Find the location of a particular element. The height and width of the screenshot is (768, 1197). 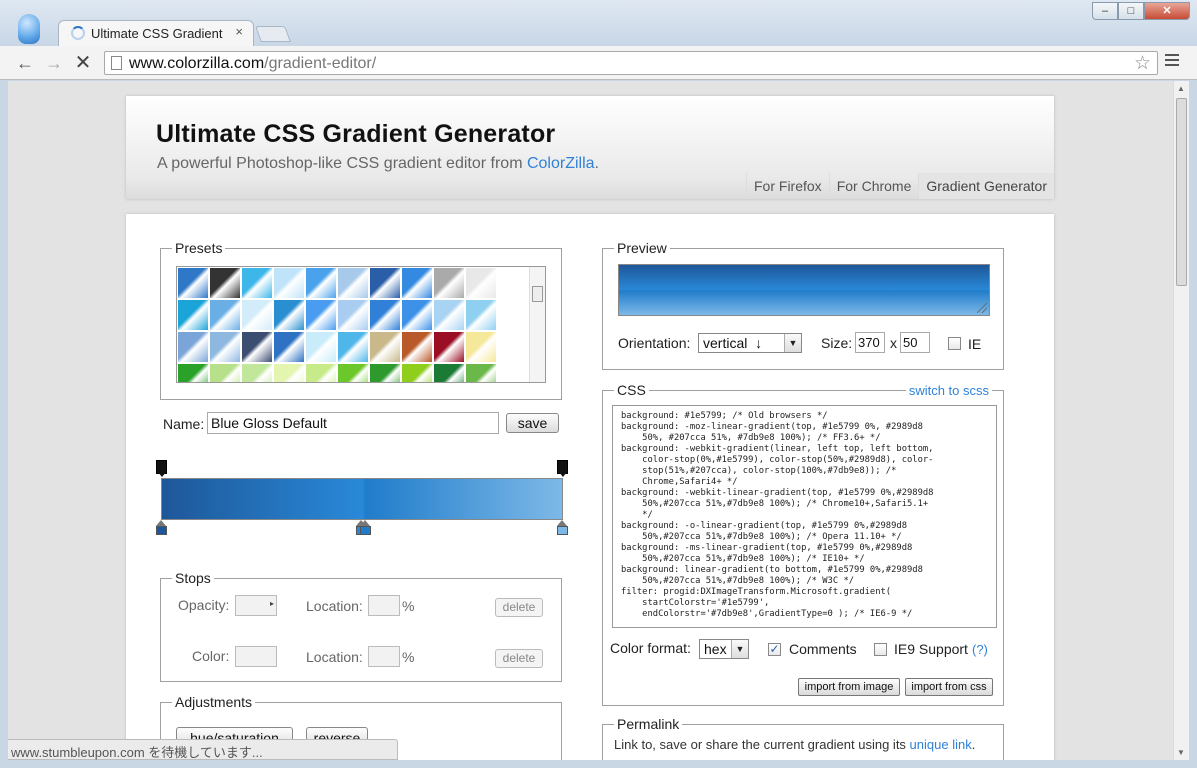

forward-button: → is located at coordinates (54, 63).